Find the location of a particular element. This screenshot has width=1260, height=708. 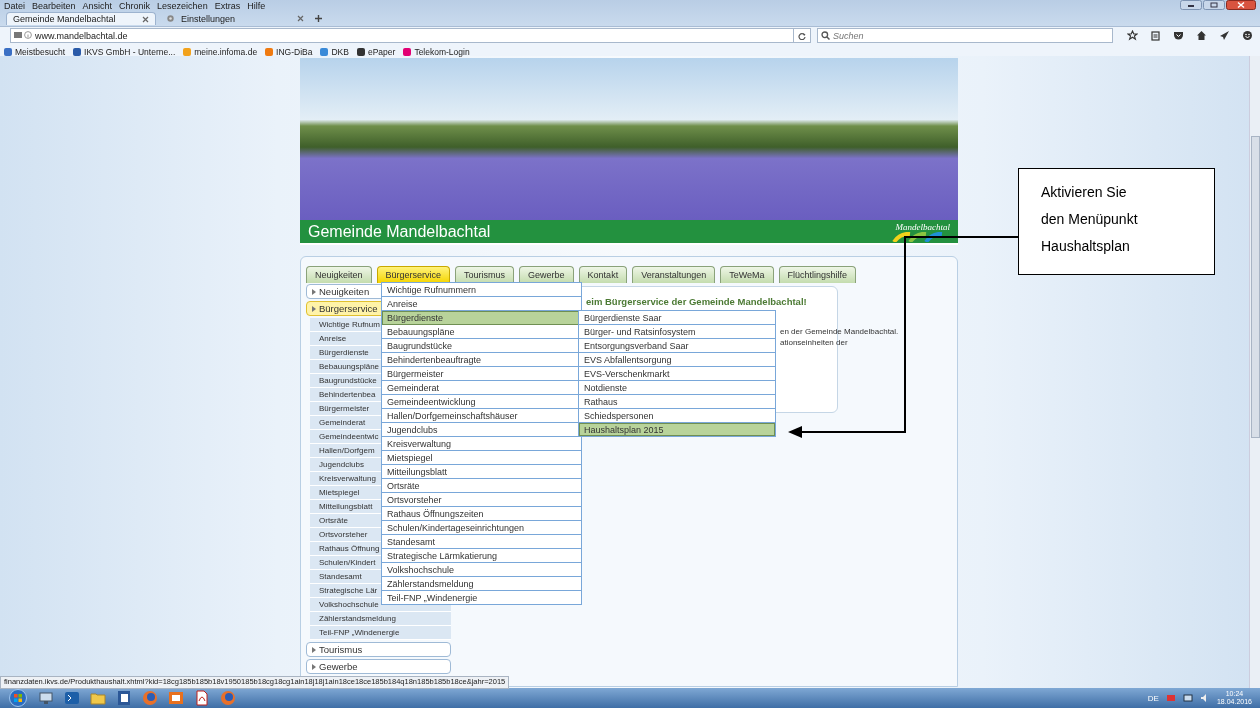

menu-item: Hallen/Dorfgemeinschaftshäuser is located at coordinates (481, 416).